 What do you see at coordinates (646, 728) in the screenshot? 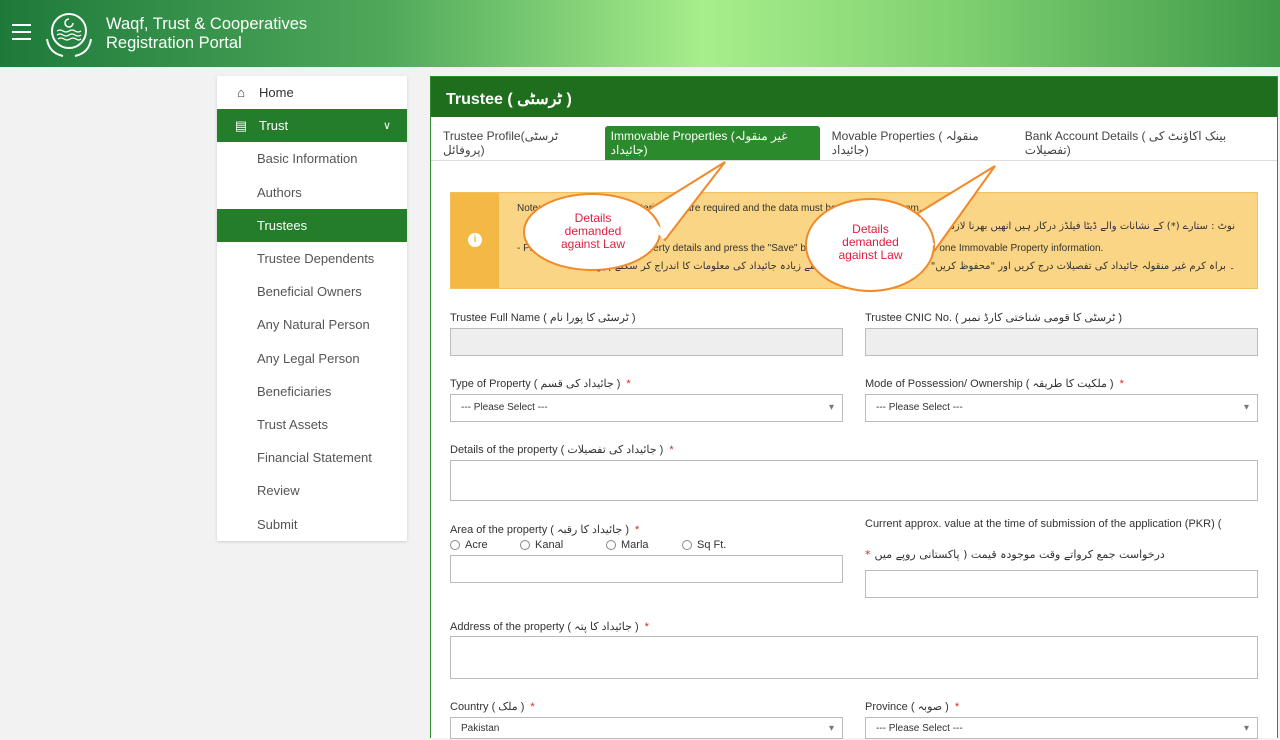
I see `country-select: Pakistan` at bounding box center [646, 728].